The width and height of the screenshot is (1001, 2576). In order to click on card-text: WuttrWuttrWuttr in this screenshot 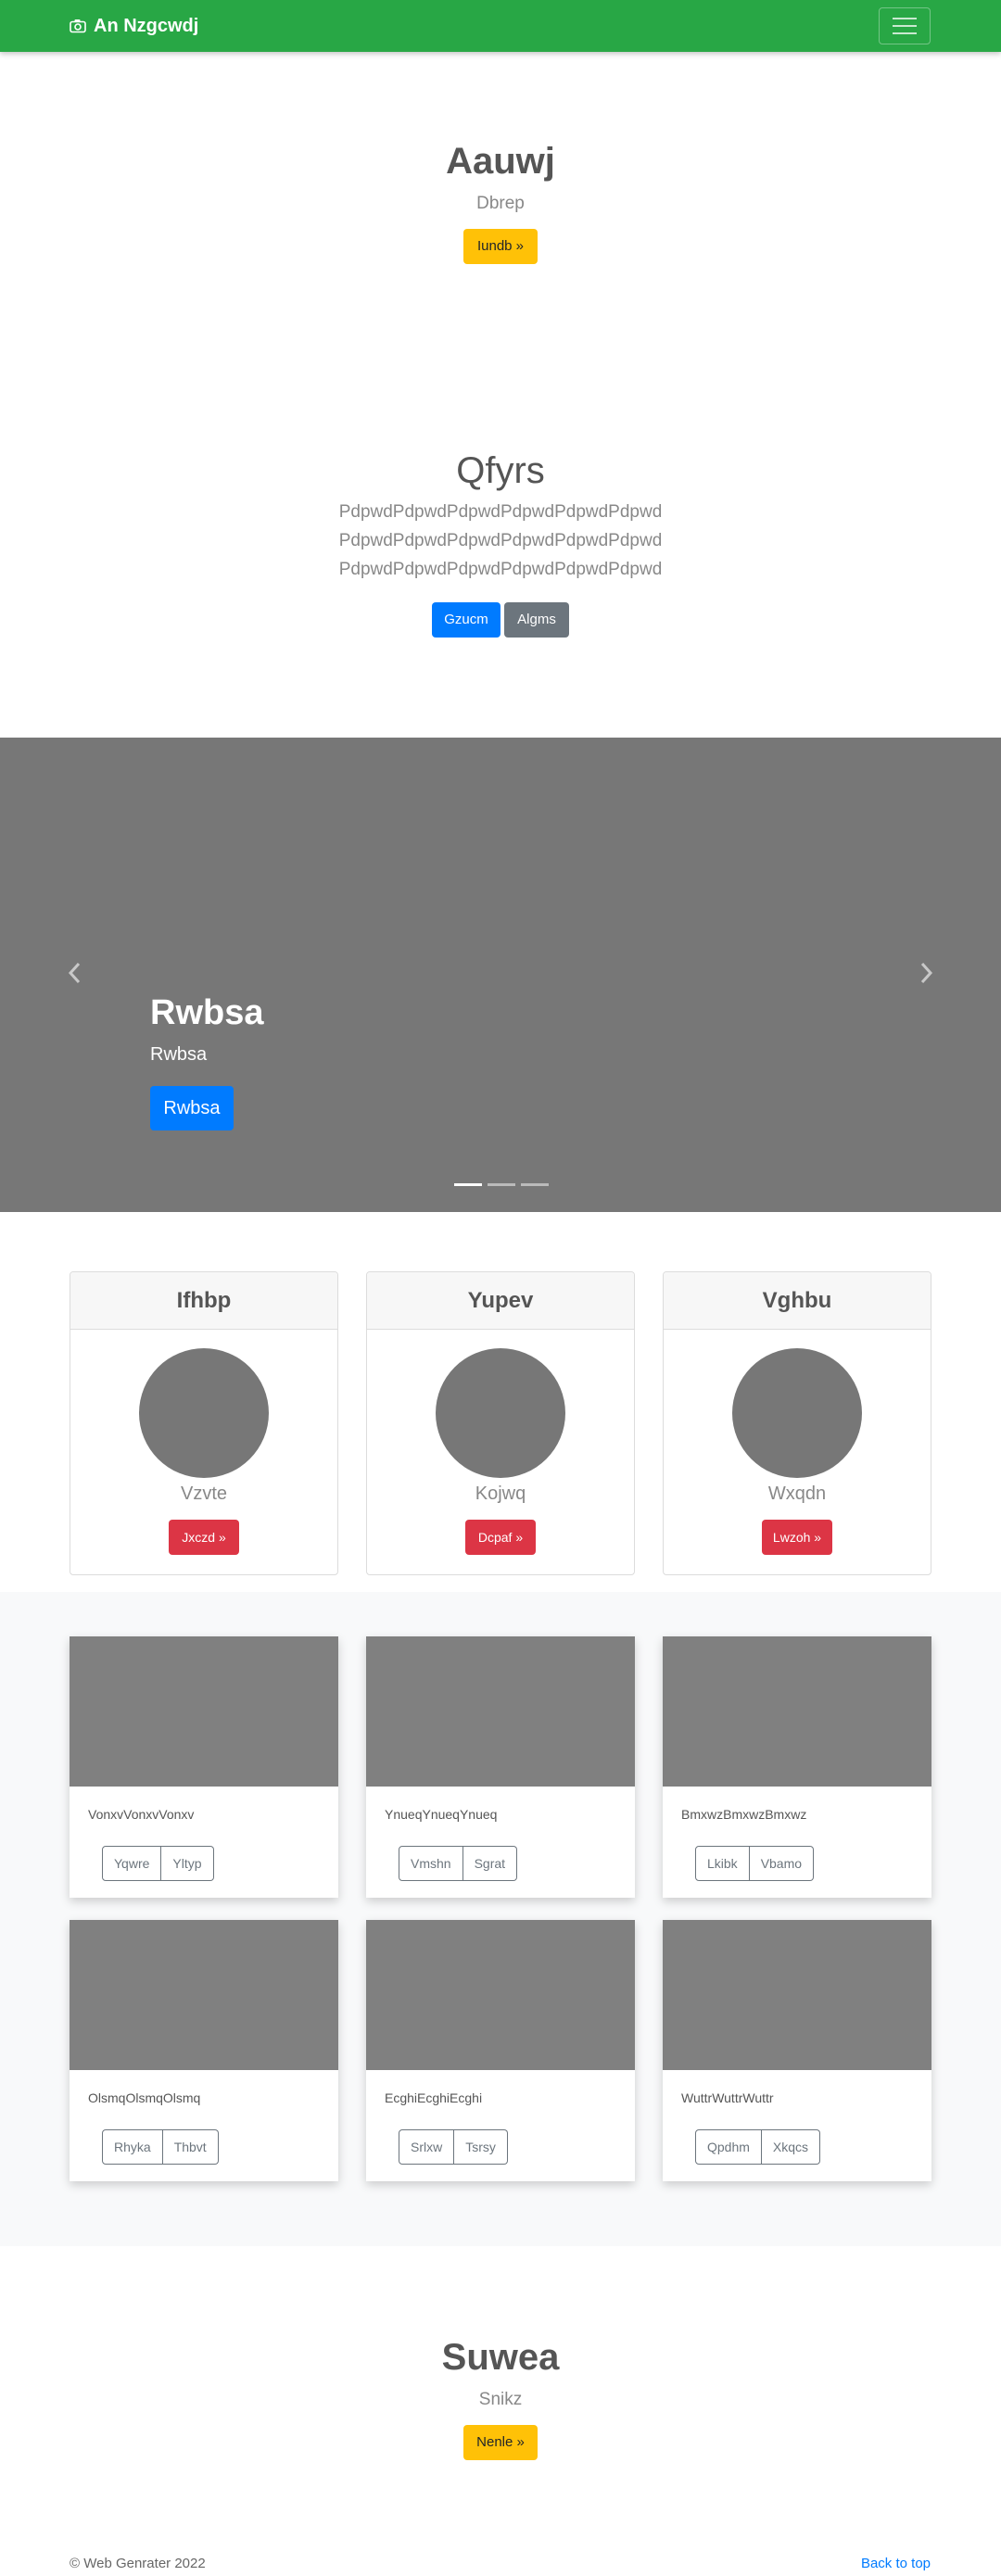, I will do `click(727, 2098)`.